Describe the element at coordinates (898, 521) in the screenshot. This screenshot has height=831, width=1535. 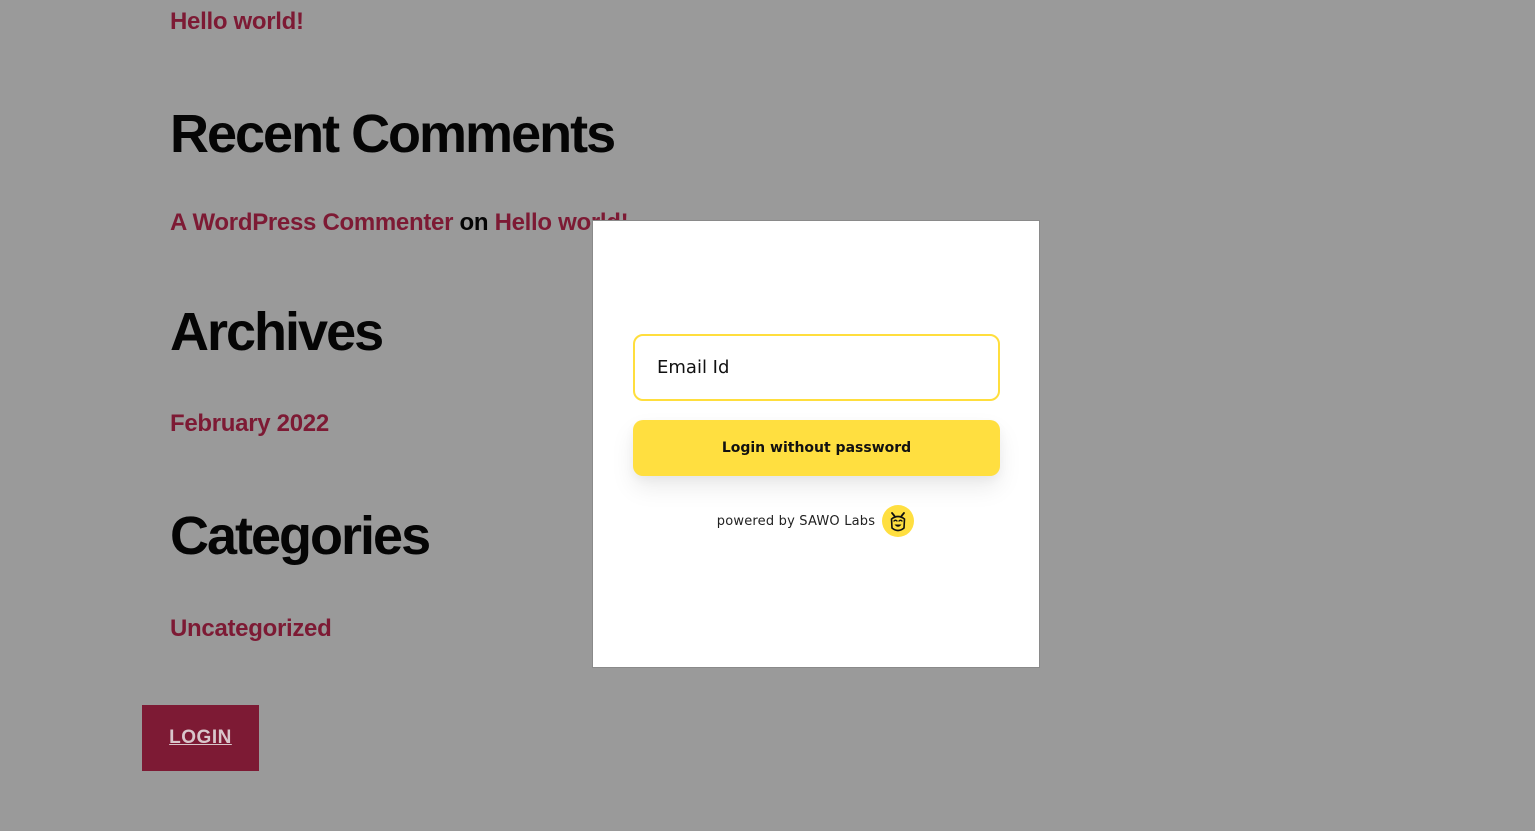
I see `sawo-bee-logo-icon` at that location.